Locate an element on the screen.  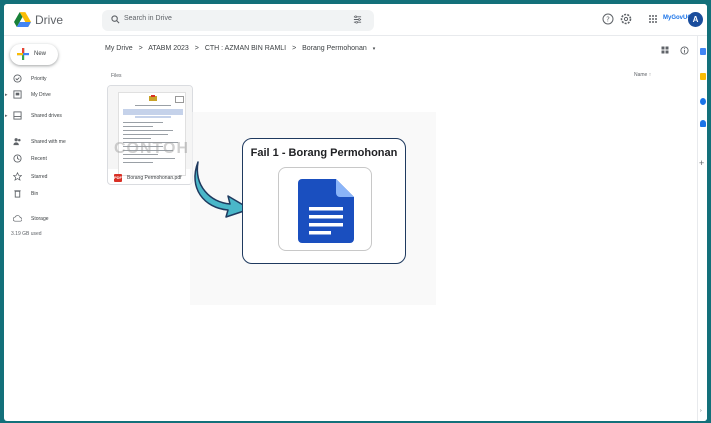
document-preview is located at coordinates (152, 134).